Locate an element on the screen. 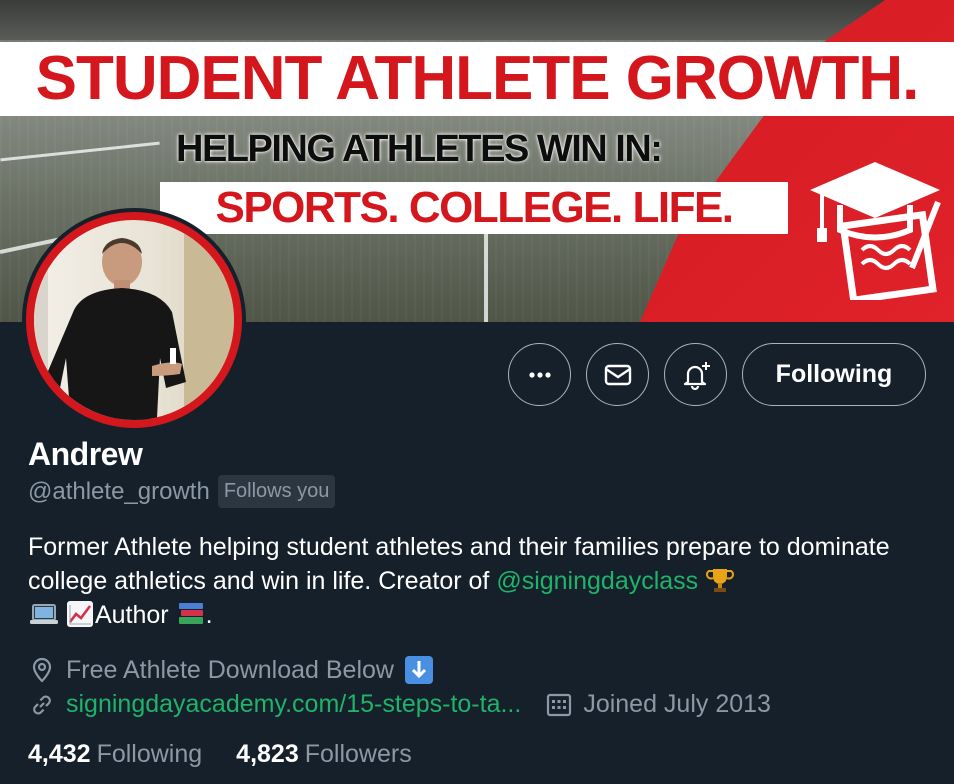  graduation-cap-icon is located at coordinates (875, 231).